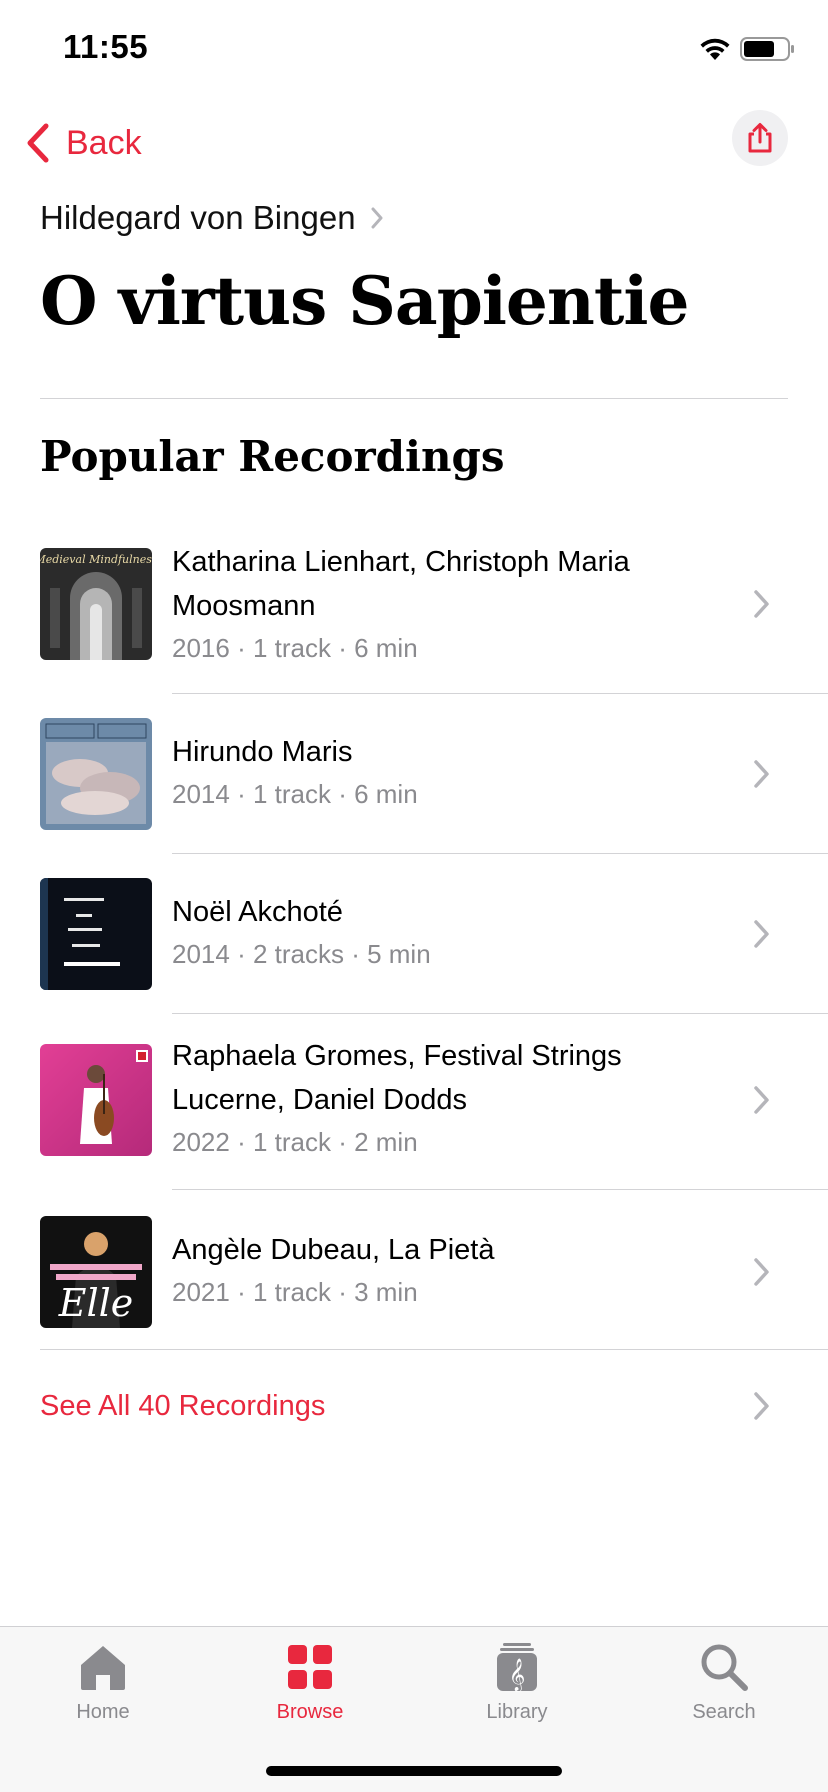 The width and height of the screenshot is (828, 1792). What do you see at coordinates (106, 46) in the screenshot?
I see `status-time: 11:55` at bounding box center [106, 46].